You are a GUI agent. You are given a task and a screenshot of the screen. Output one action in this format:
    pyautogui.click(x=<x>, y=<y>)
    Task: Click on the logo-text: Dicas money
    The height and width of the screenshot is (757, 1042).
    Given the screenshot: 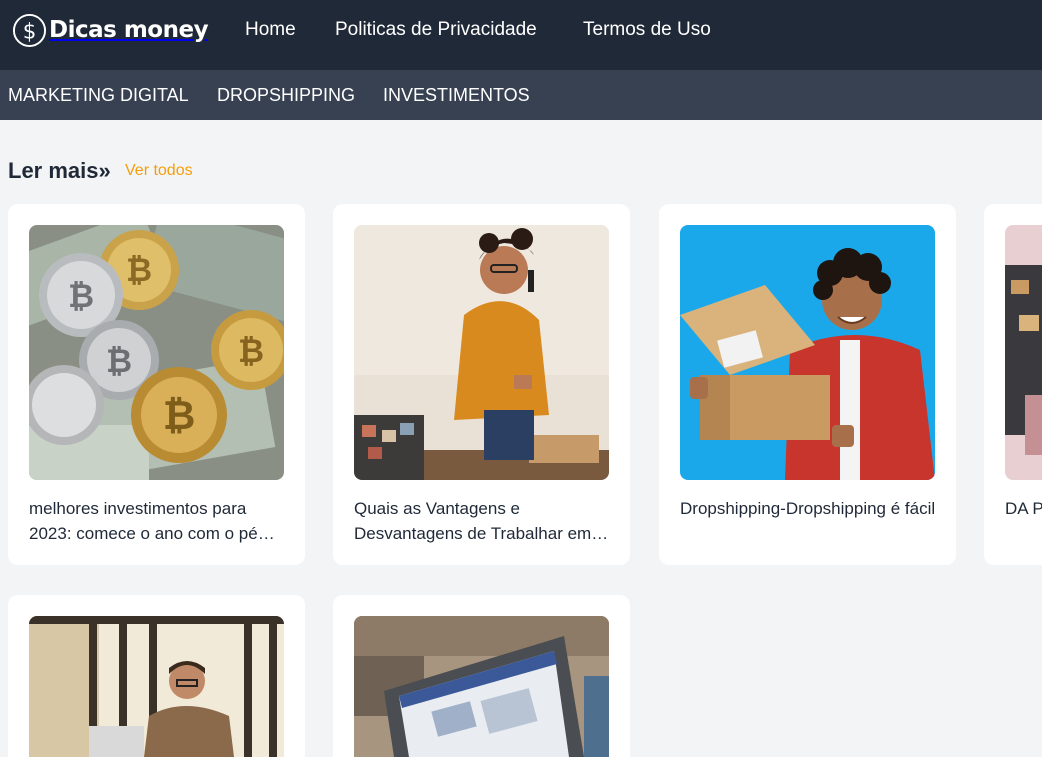 What is the action you would take?
    pyautogui.click(x=129, y=30)
    